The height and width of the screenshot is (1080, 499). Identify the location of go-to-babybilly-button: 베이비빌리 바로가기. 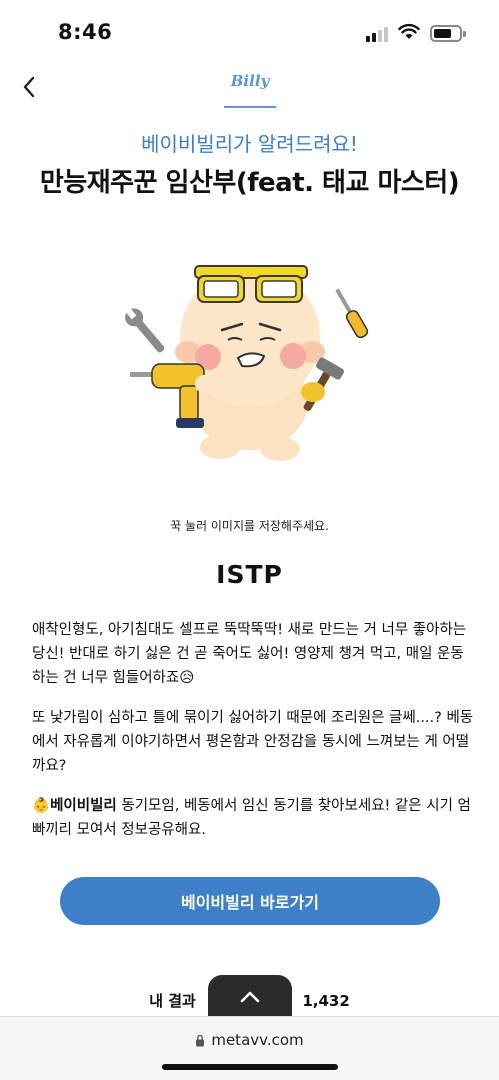
(250, 901).